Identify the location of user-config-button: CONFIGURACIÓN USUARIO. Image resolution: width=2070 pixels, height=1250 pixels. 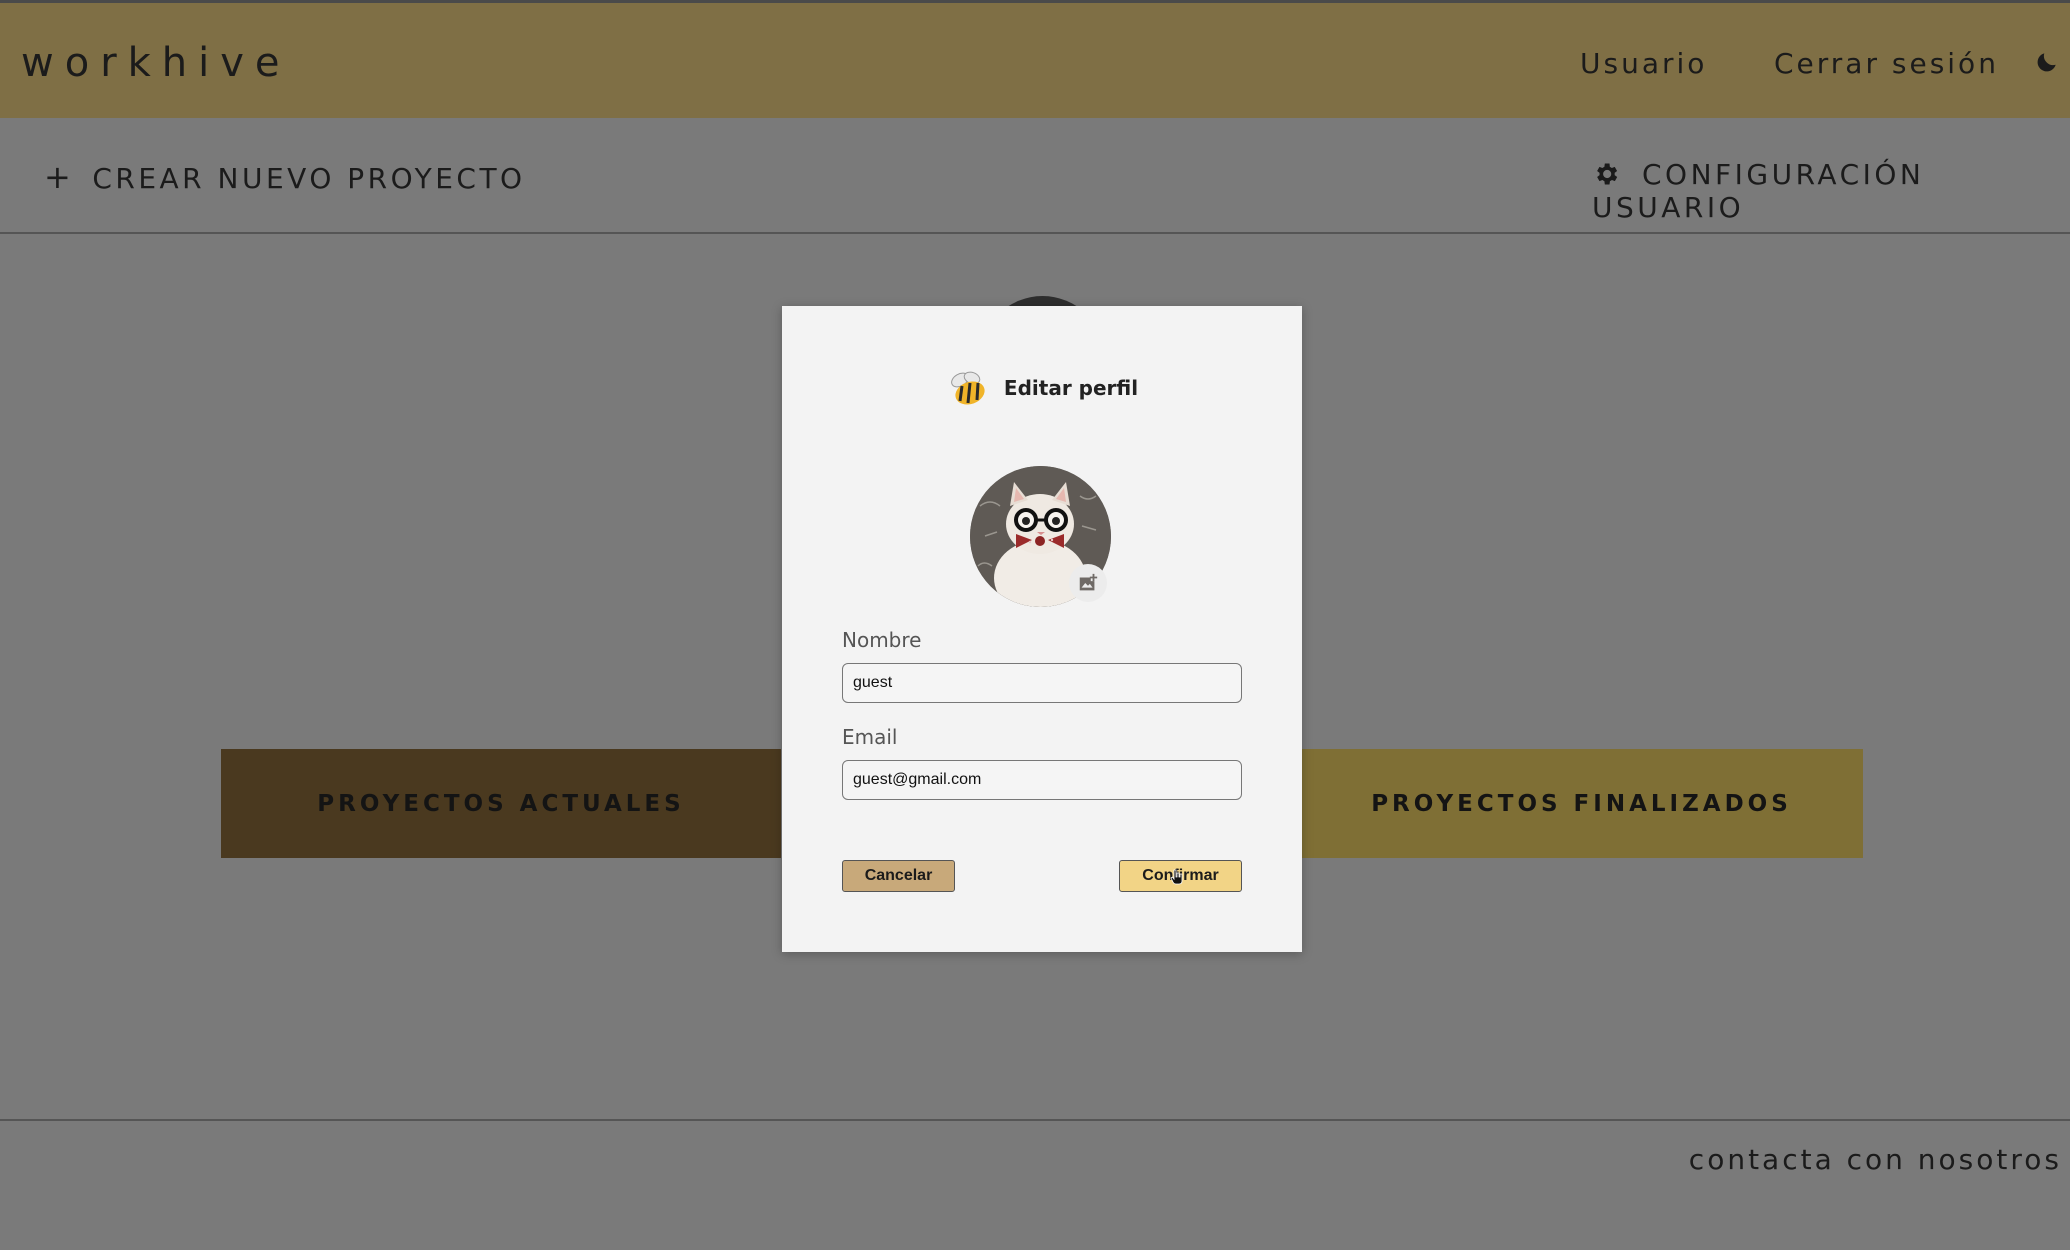
(1831, 191).